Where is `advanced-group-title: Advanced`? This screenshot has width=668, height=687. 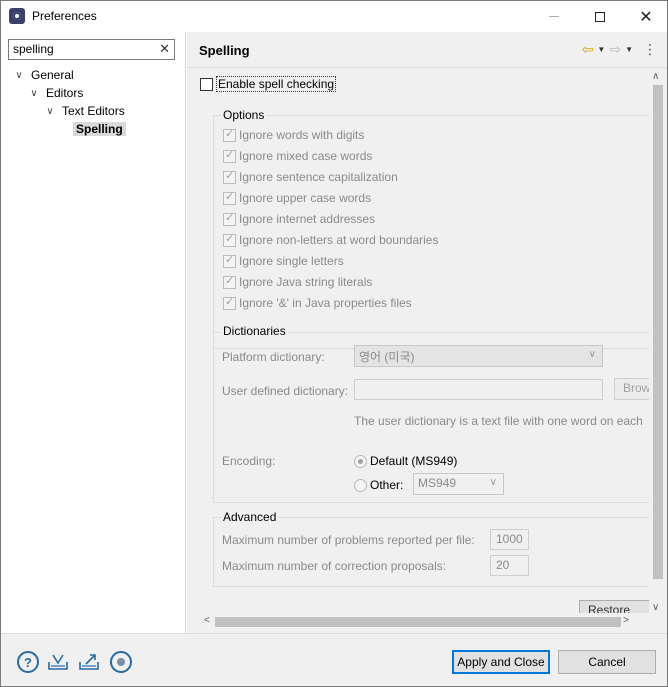
advanced-group-title: Advanced is located at coordinates (250, 517).